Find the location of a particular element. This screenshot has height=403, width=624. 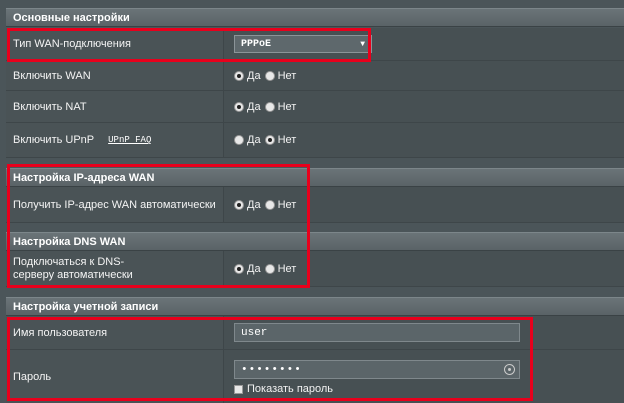

enable-nat-no-radio: Нет is located at coordinates (280, 106).